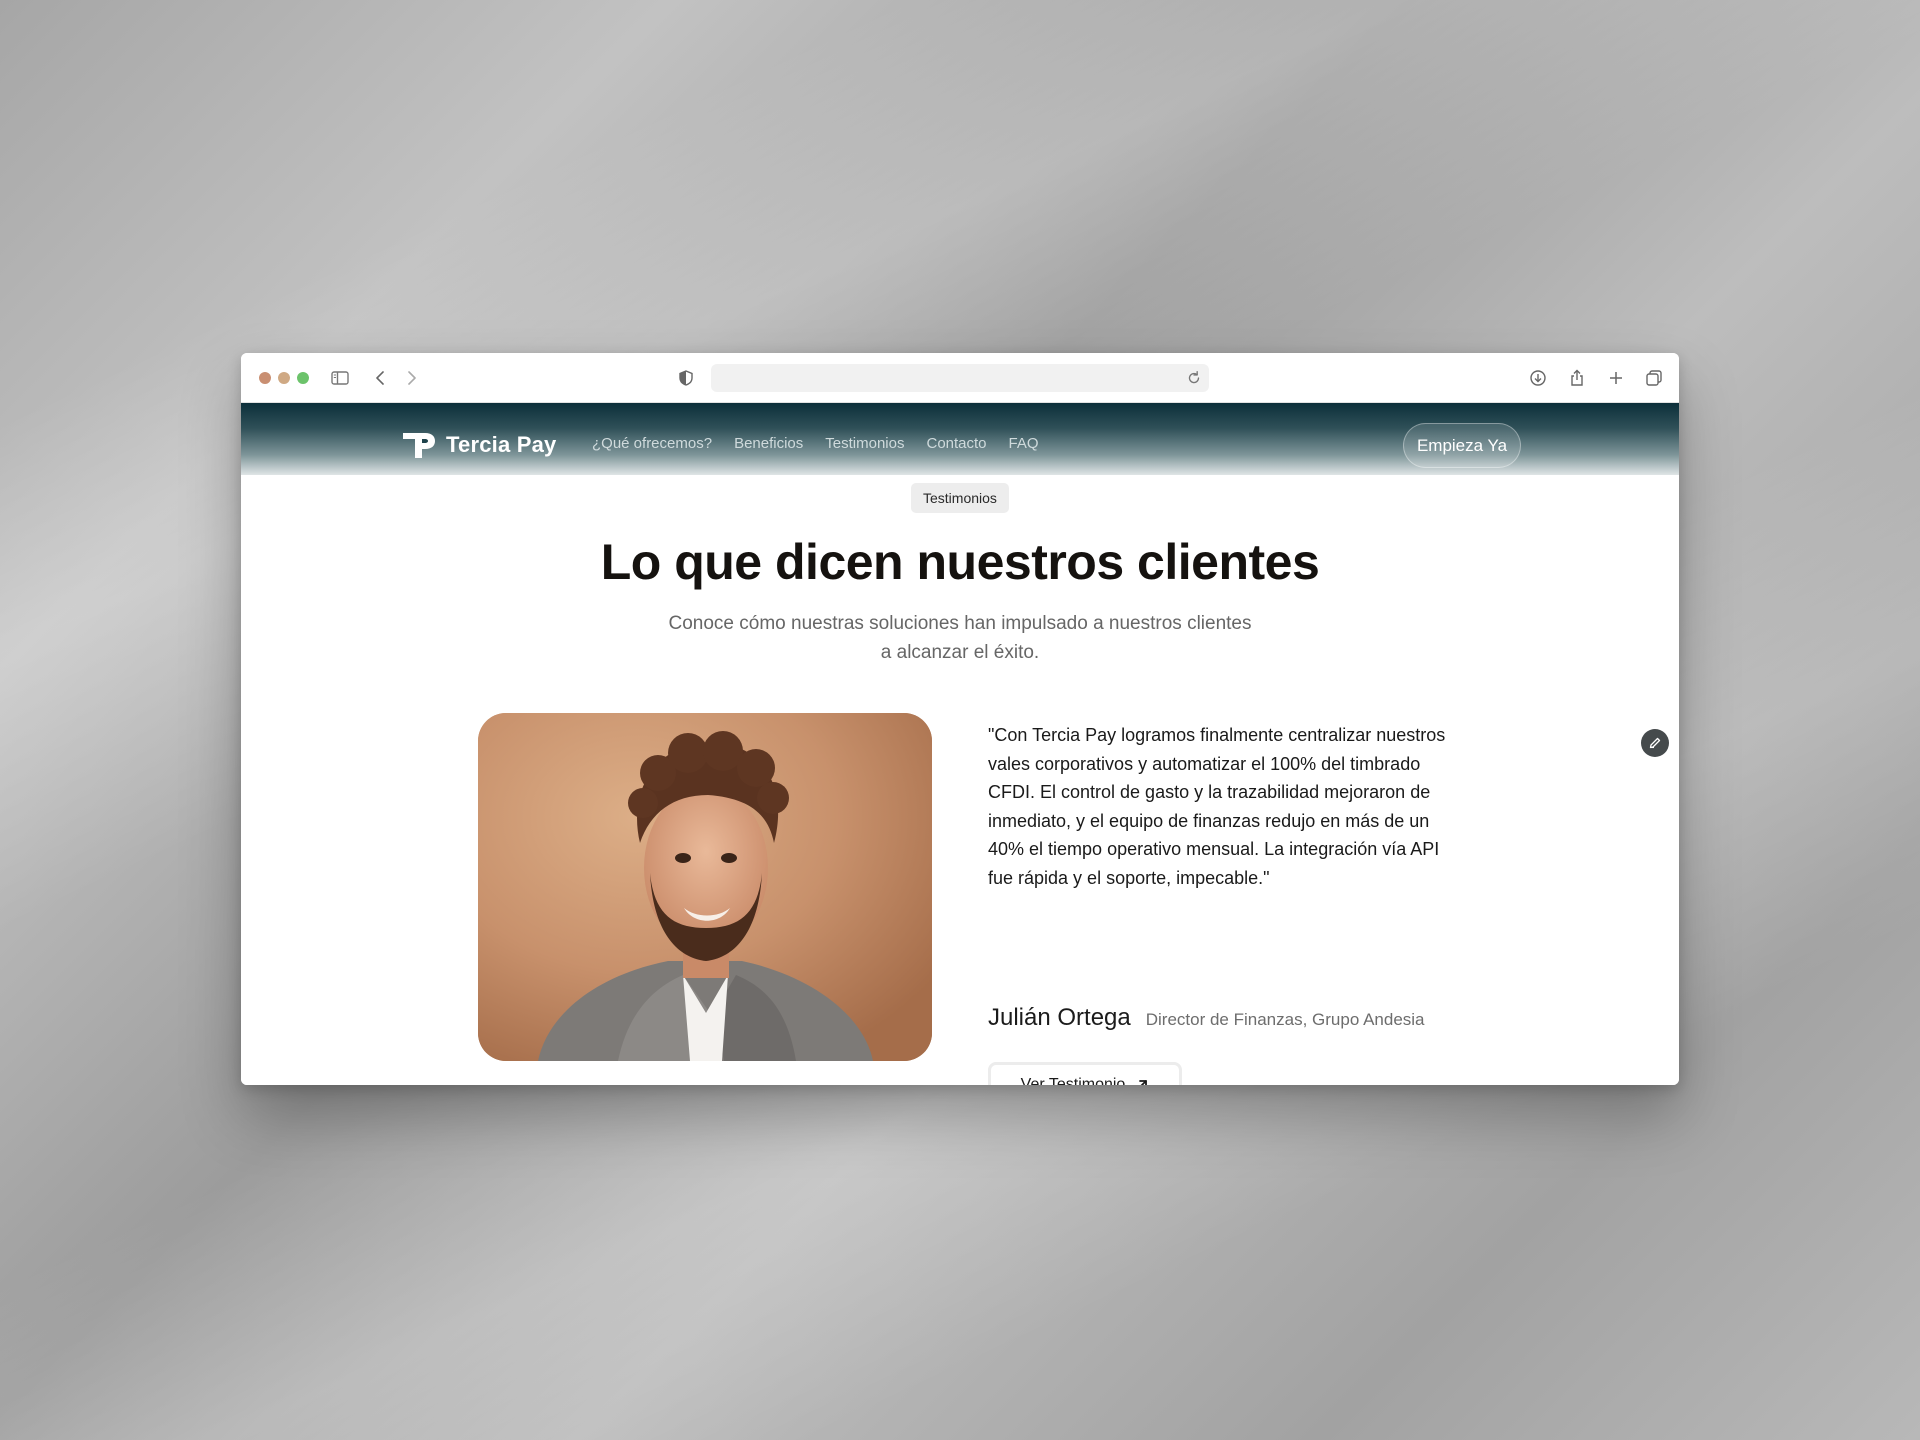 The width and height of the screenshot is (1920, 1440). I want to click on ver-testimonio-button: Ver Testimonio, so click(1085, 1073).